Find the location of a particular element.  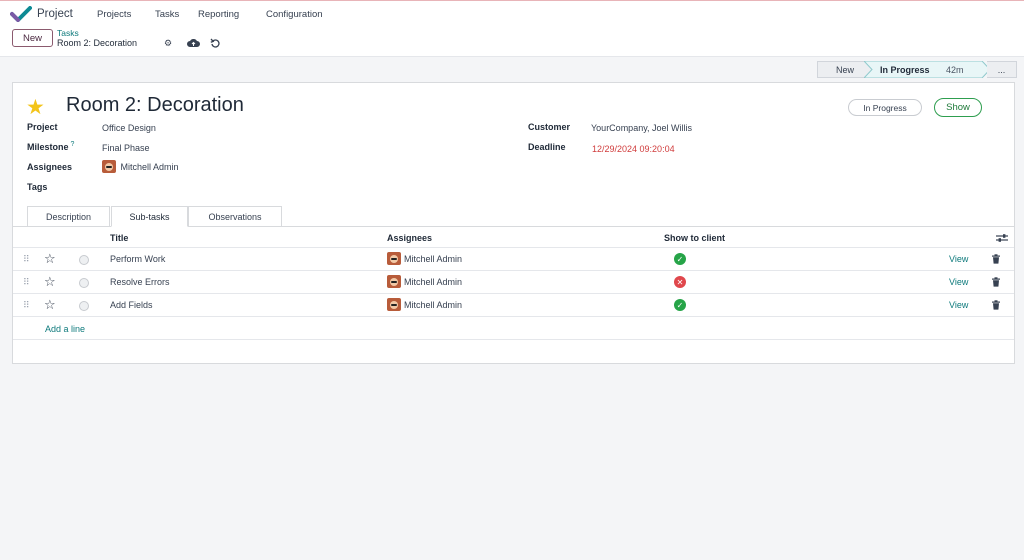

tags-label: Tags is located at coordinates (37, 187).